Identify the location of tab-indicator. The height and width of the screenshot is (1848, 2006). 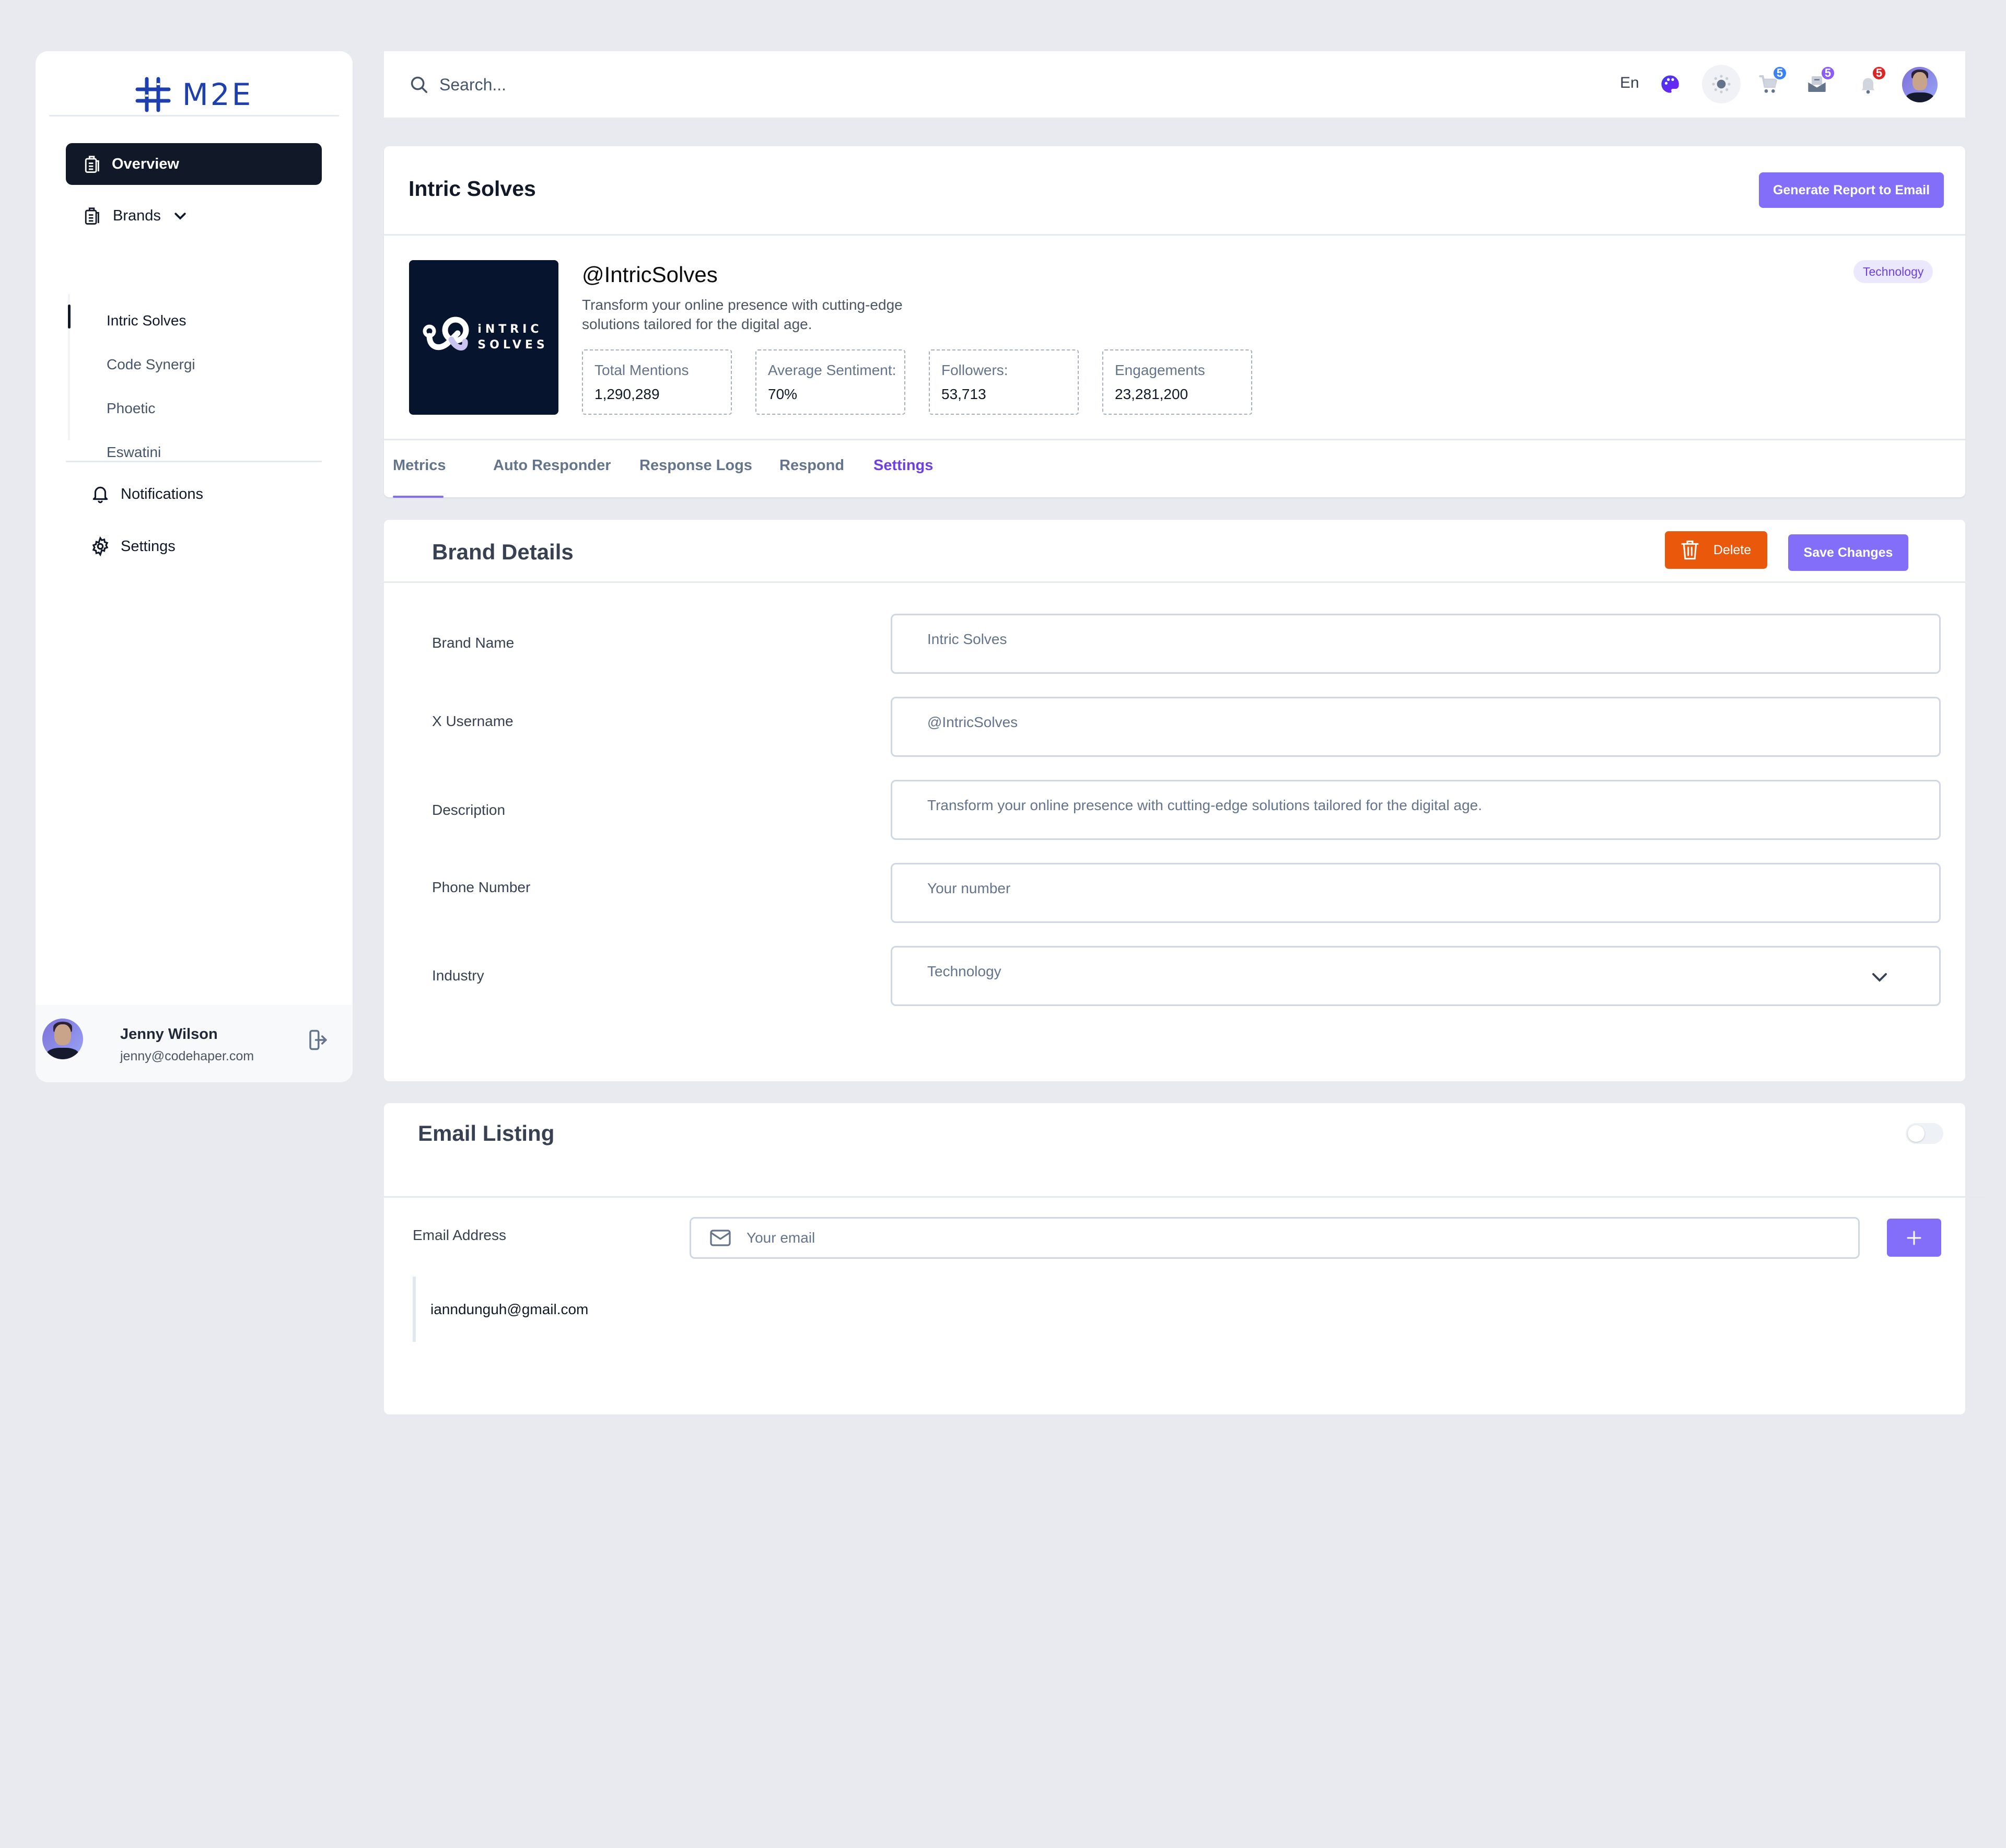
(418, 497).